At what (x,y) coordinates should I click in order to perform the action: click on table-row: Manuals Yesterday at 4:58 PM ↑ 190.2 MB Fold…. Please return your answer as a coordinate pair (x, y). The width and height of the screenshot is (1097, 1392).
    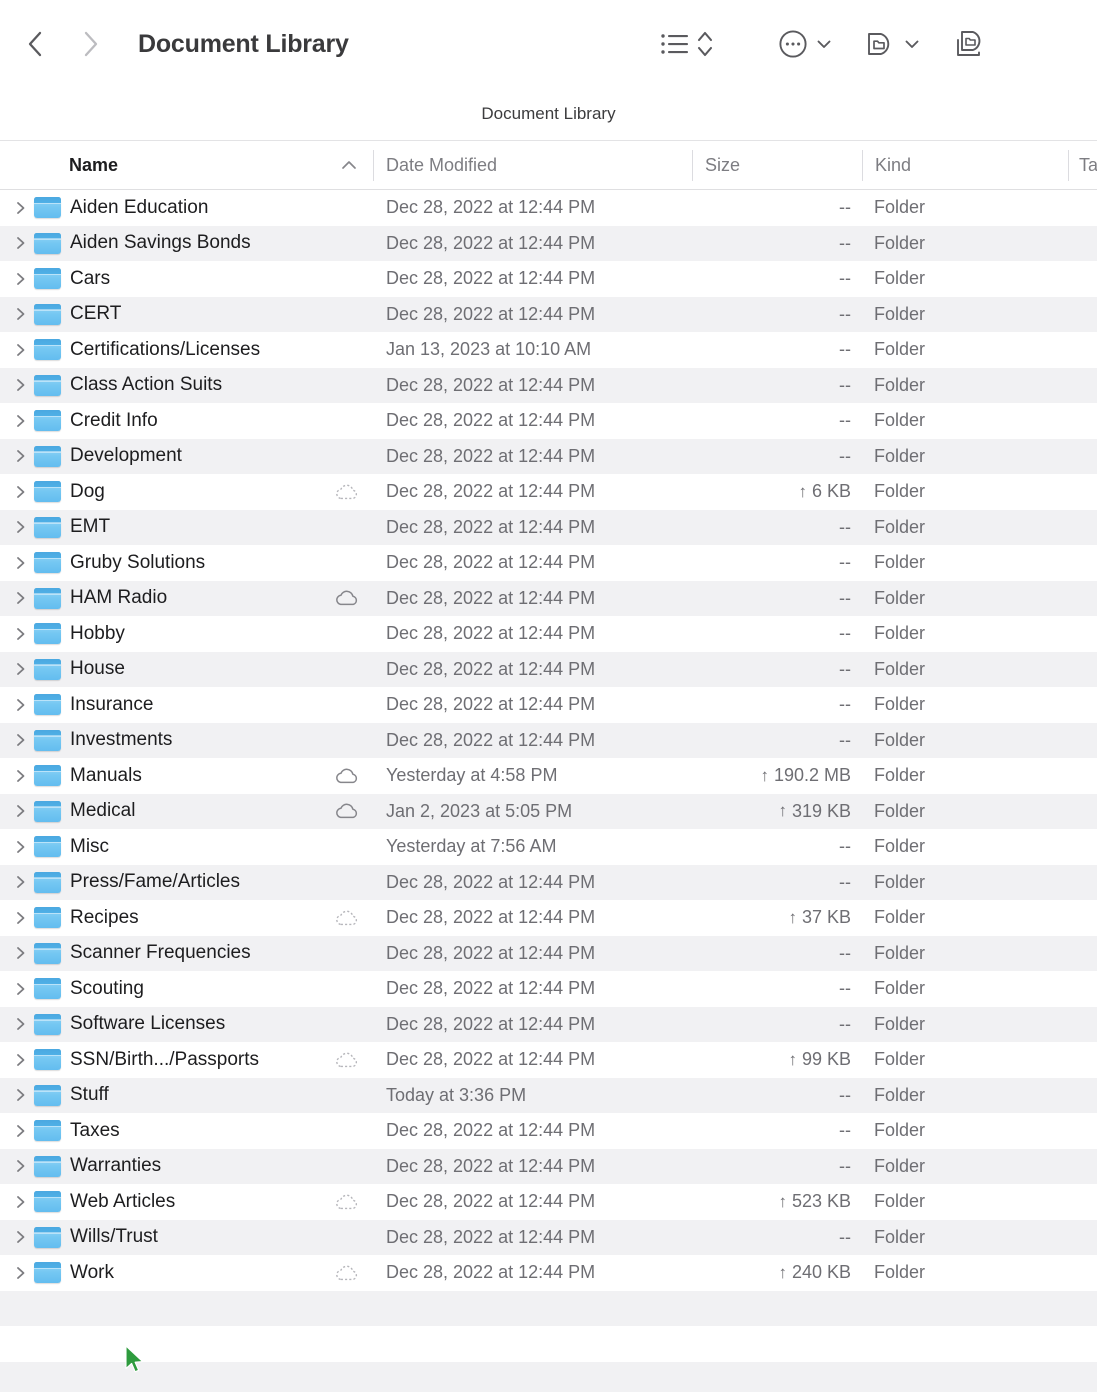
    Looking at the image, I should click on (548, 776).